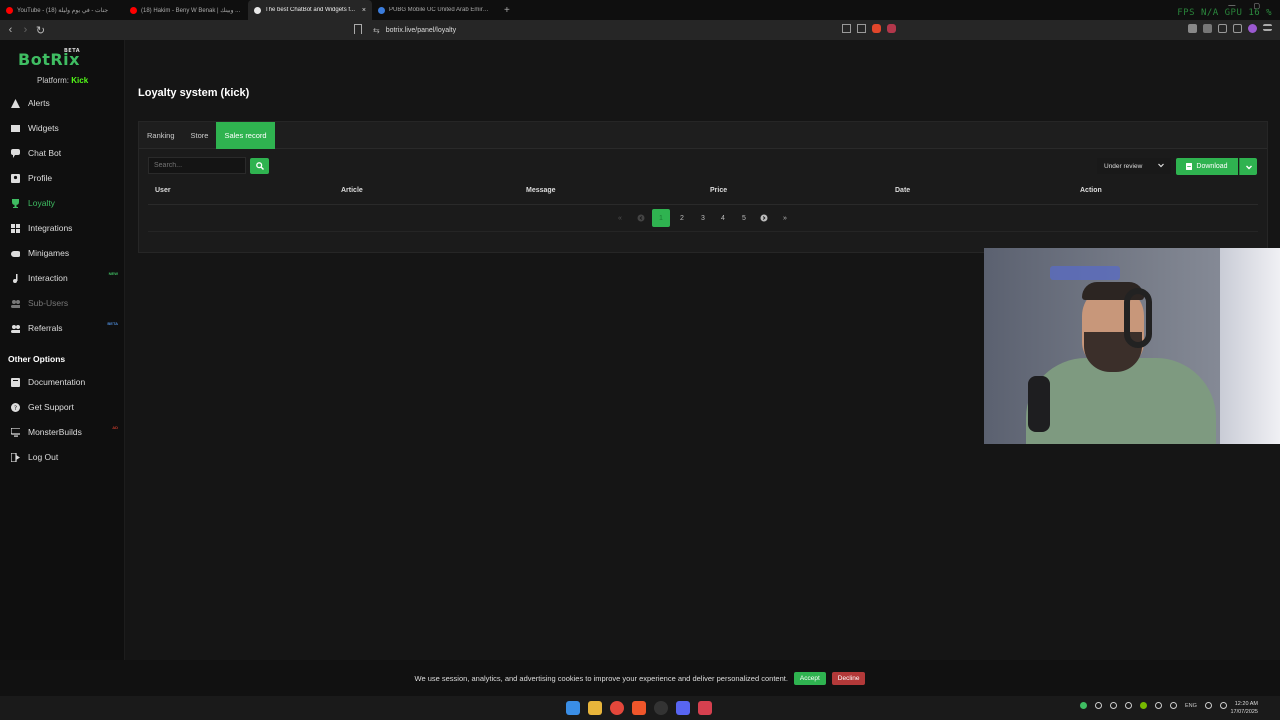  I want to click on brave-icon, so click(639, 708).